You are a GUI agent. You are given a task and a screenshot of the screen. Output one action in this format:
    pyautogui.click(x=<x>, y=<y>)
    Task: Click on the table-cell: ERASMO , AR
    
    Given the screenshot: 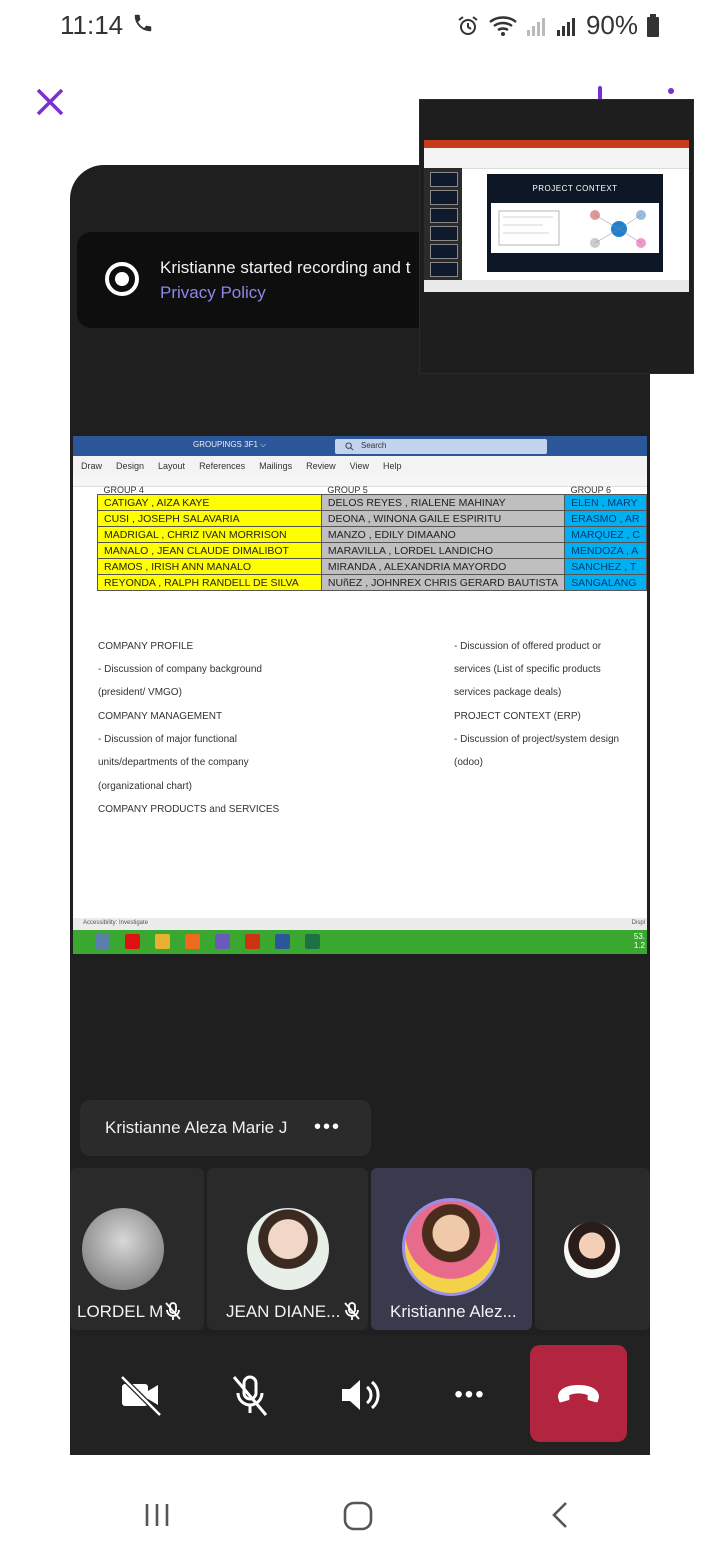 What is the action you would take?
    pyautogui.click(x=605, y=518)
    